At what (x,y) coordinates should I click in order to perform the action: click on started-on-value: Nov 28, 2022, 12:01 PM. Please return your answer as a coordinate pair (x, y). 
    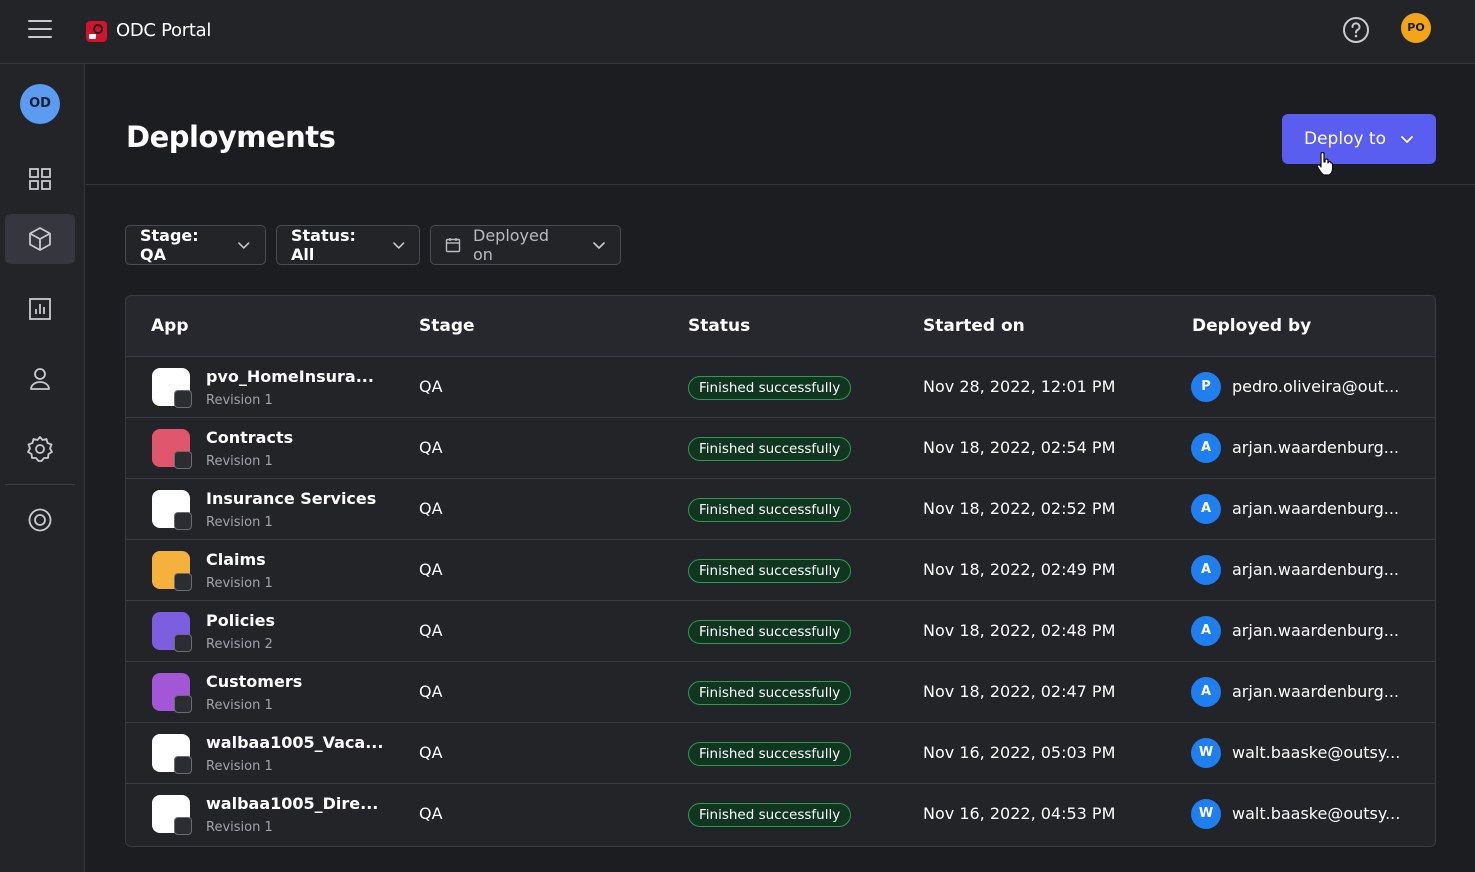
    Looking at the image, I should click on (1019, 386).